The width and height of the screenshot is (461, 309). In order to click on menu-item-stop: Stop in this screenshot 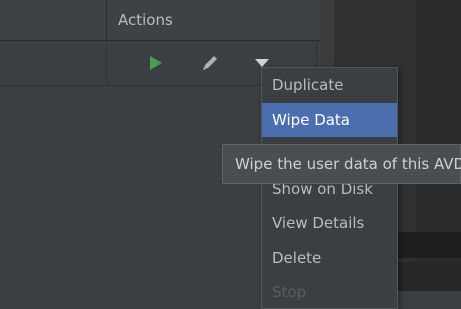, I will do `click(329, 292)`.